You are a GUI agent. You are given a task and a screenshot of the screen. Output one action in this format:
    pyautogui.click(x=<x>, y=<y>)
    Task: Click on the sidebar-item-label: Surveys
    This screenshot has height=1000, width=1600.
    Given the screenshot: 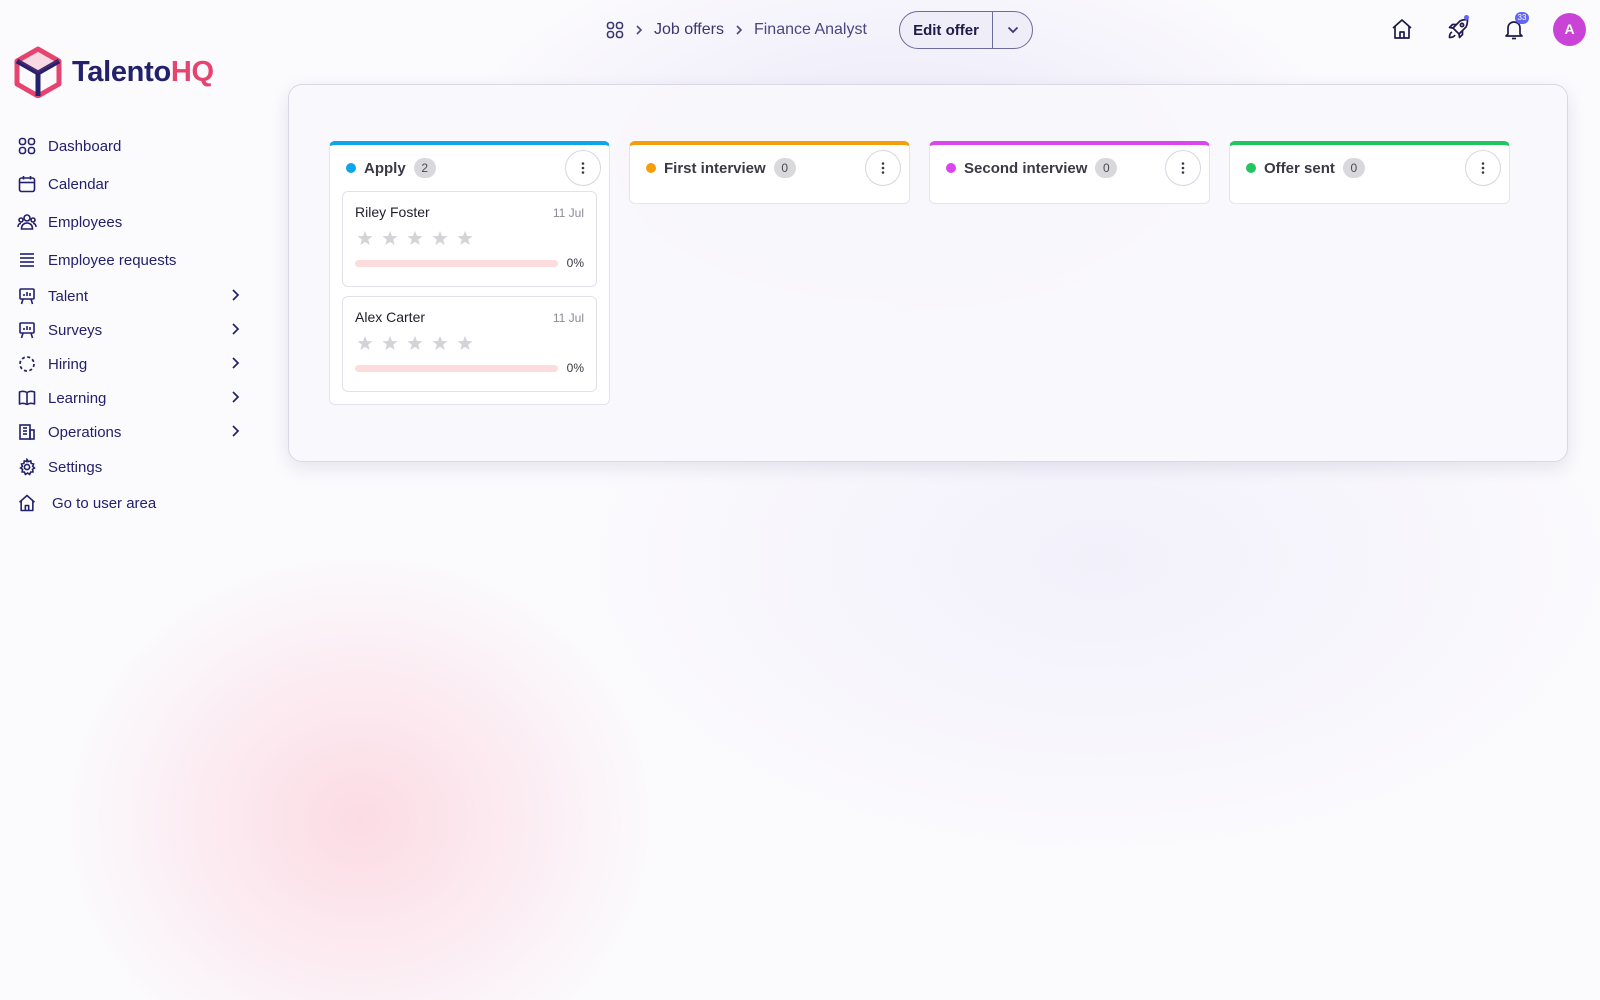 What is the action you would take?
    pyautogui.click(x=75, y=330)
    